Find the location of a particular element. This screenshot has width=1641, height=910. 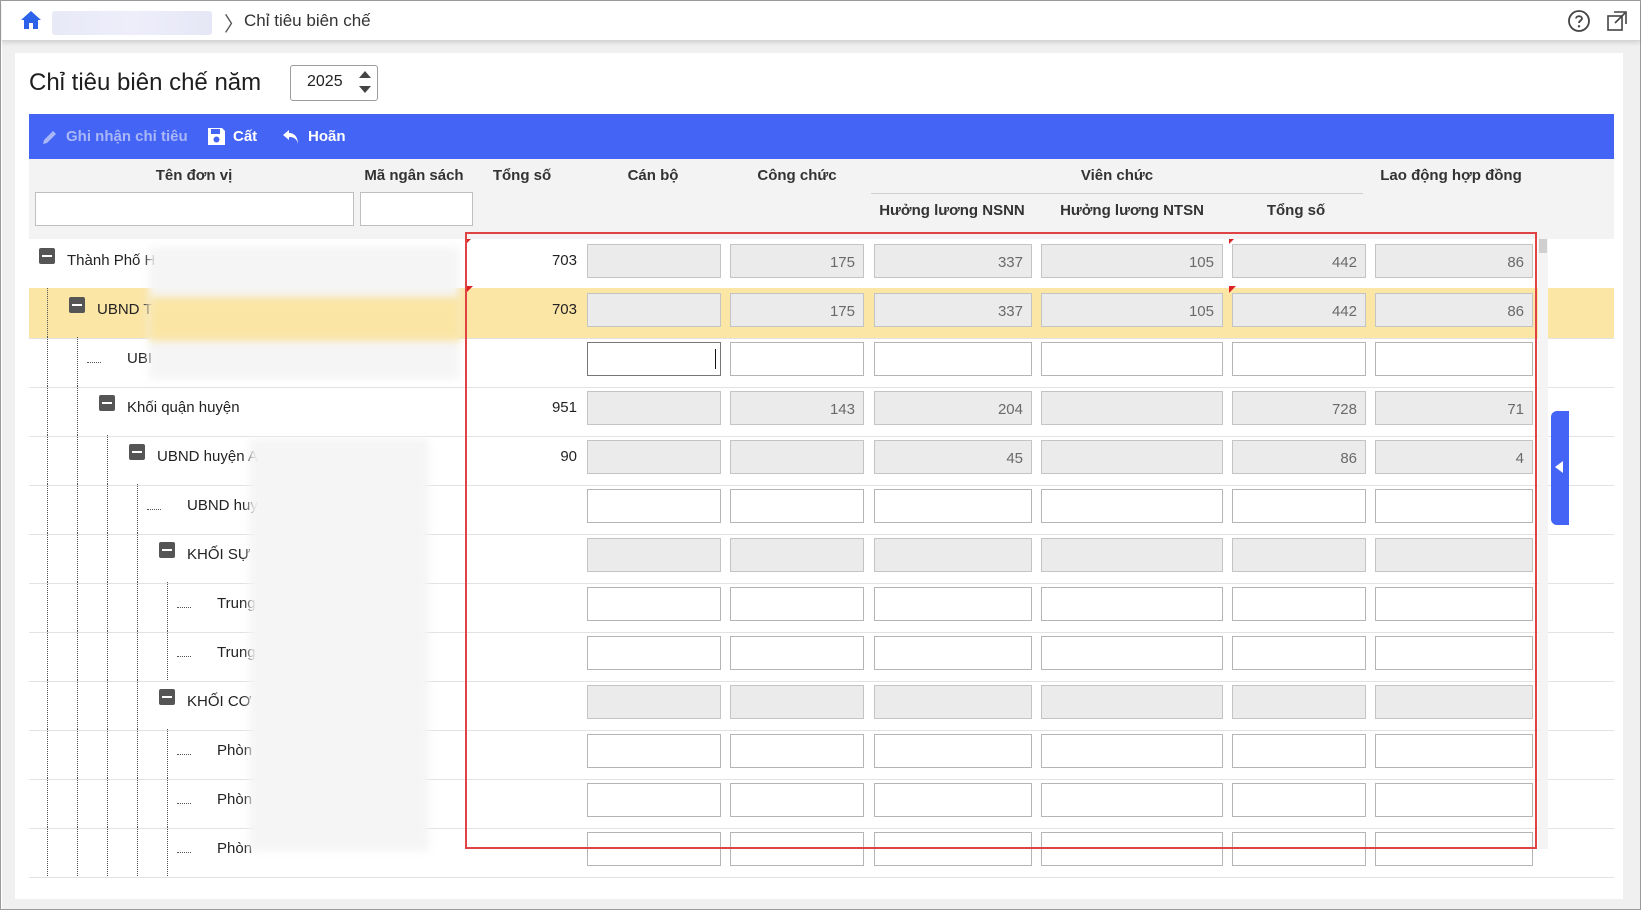

help-icon is located at coordinates (1579, 21).